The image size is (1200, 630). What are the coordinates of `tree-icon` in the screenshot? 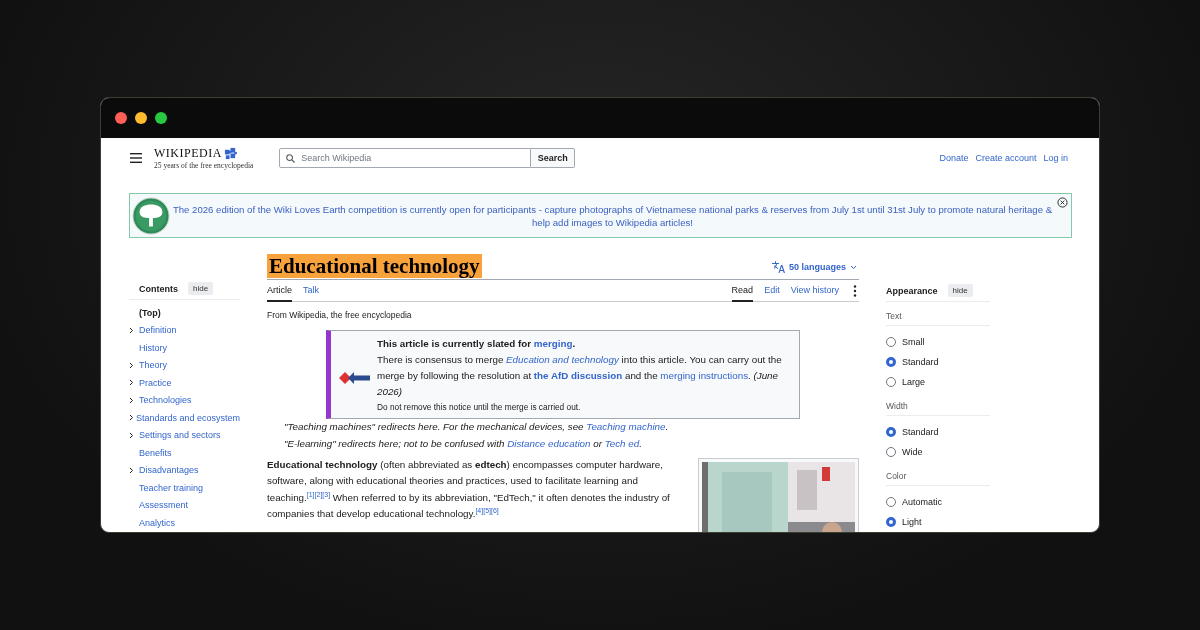 It's located at (151, 215).